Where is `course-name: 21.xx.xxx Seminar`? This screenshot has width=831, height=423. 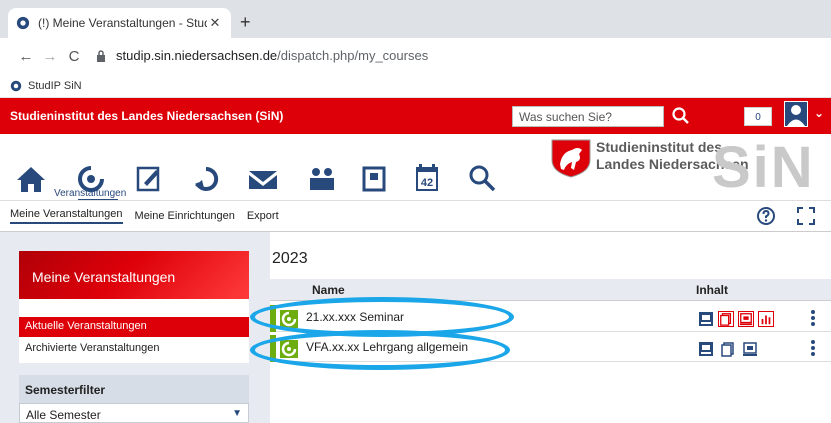
course-name: 21.xx.xxx Seminar is located at coordinates (355, 317).